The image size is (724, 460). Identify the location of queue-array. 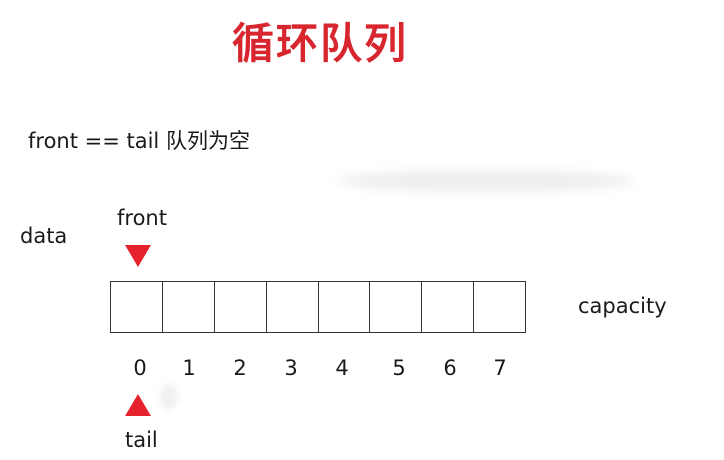
(318, 307).